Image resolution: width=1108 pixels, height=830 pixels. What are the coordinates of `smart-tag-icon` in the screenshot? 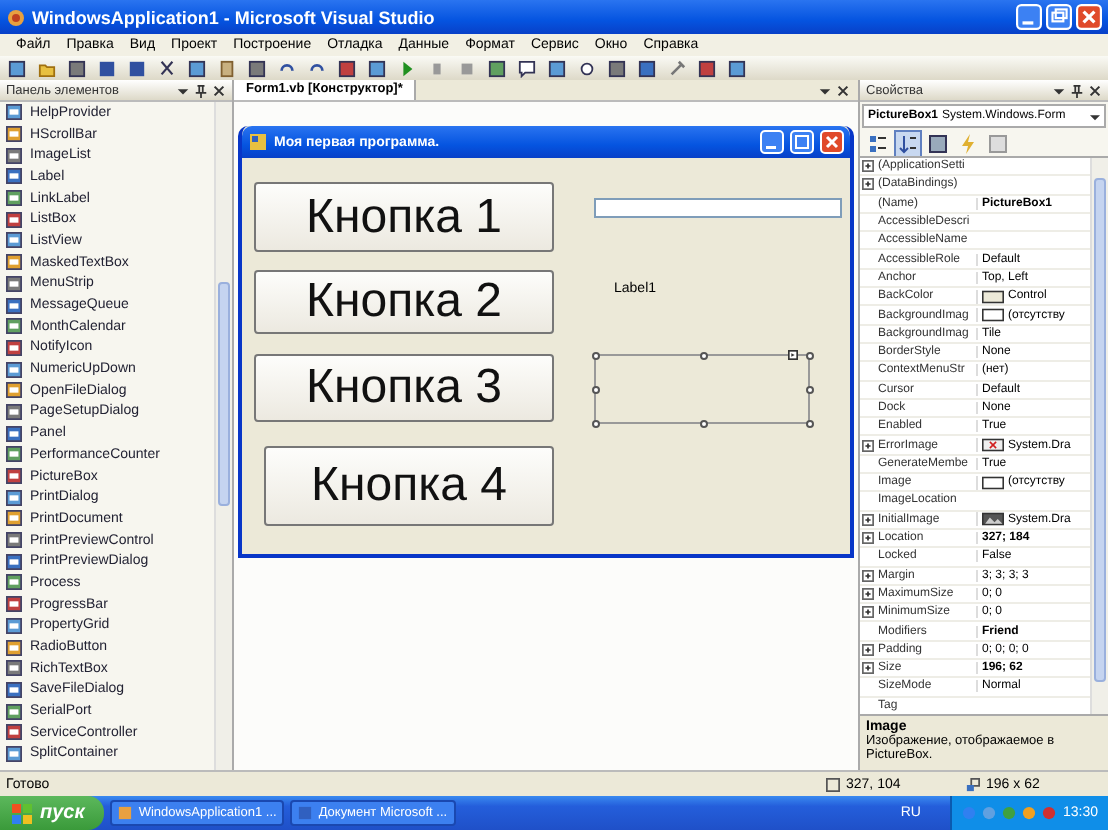 It's located at (793, 355).